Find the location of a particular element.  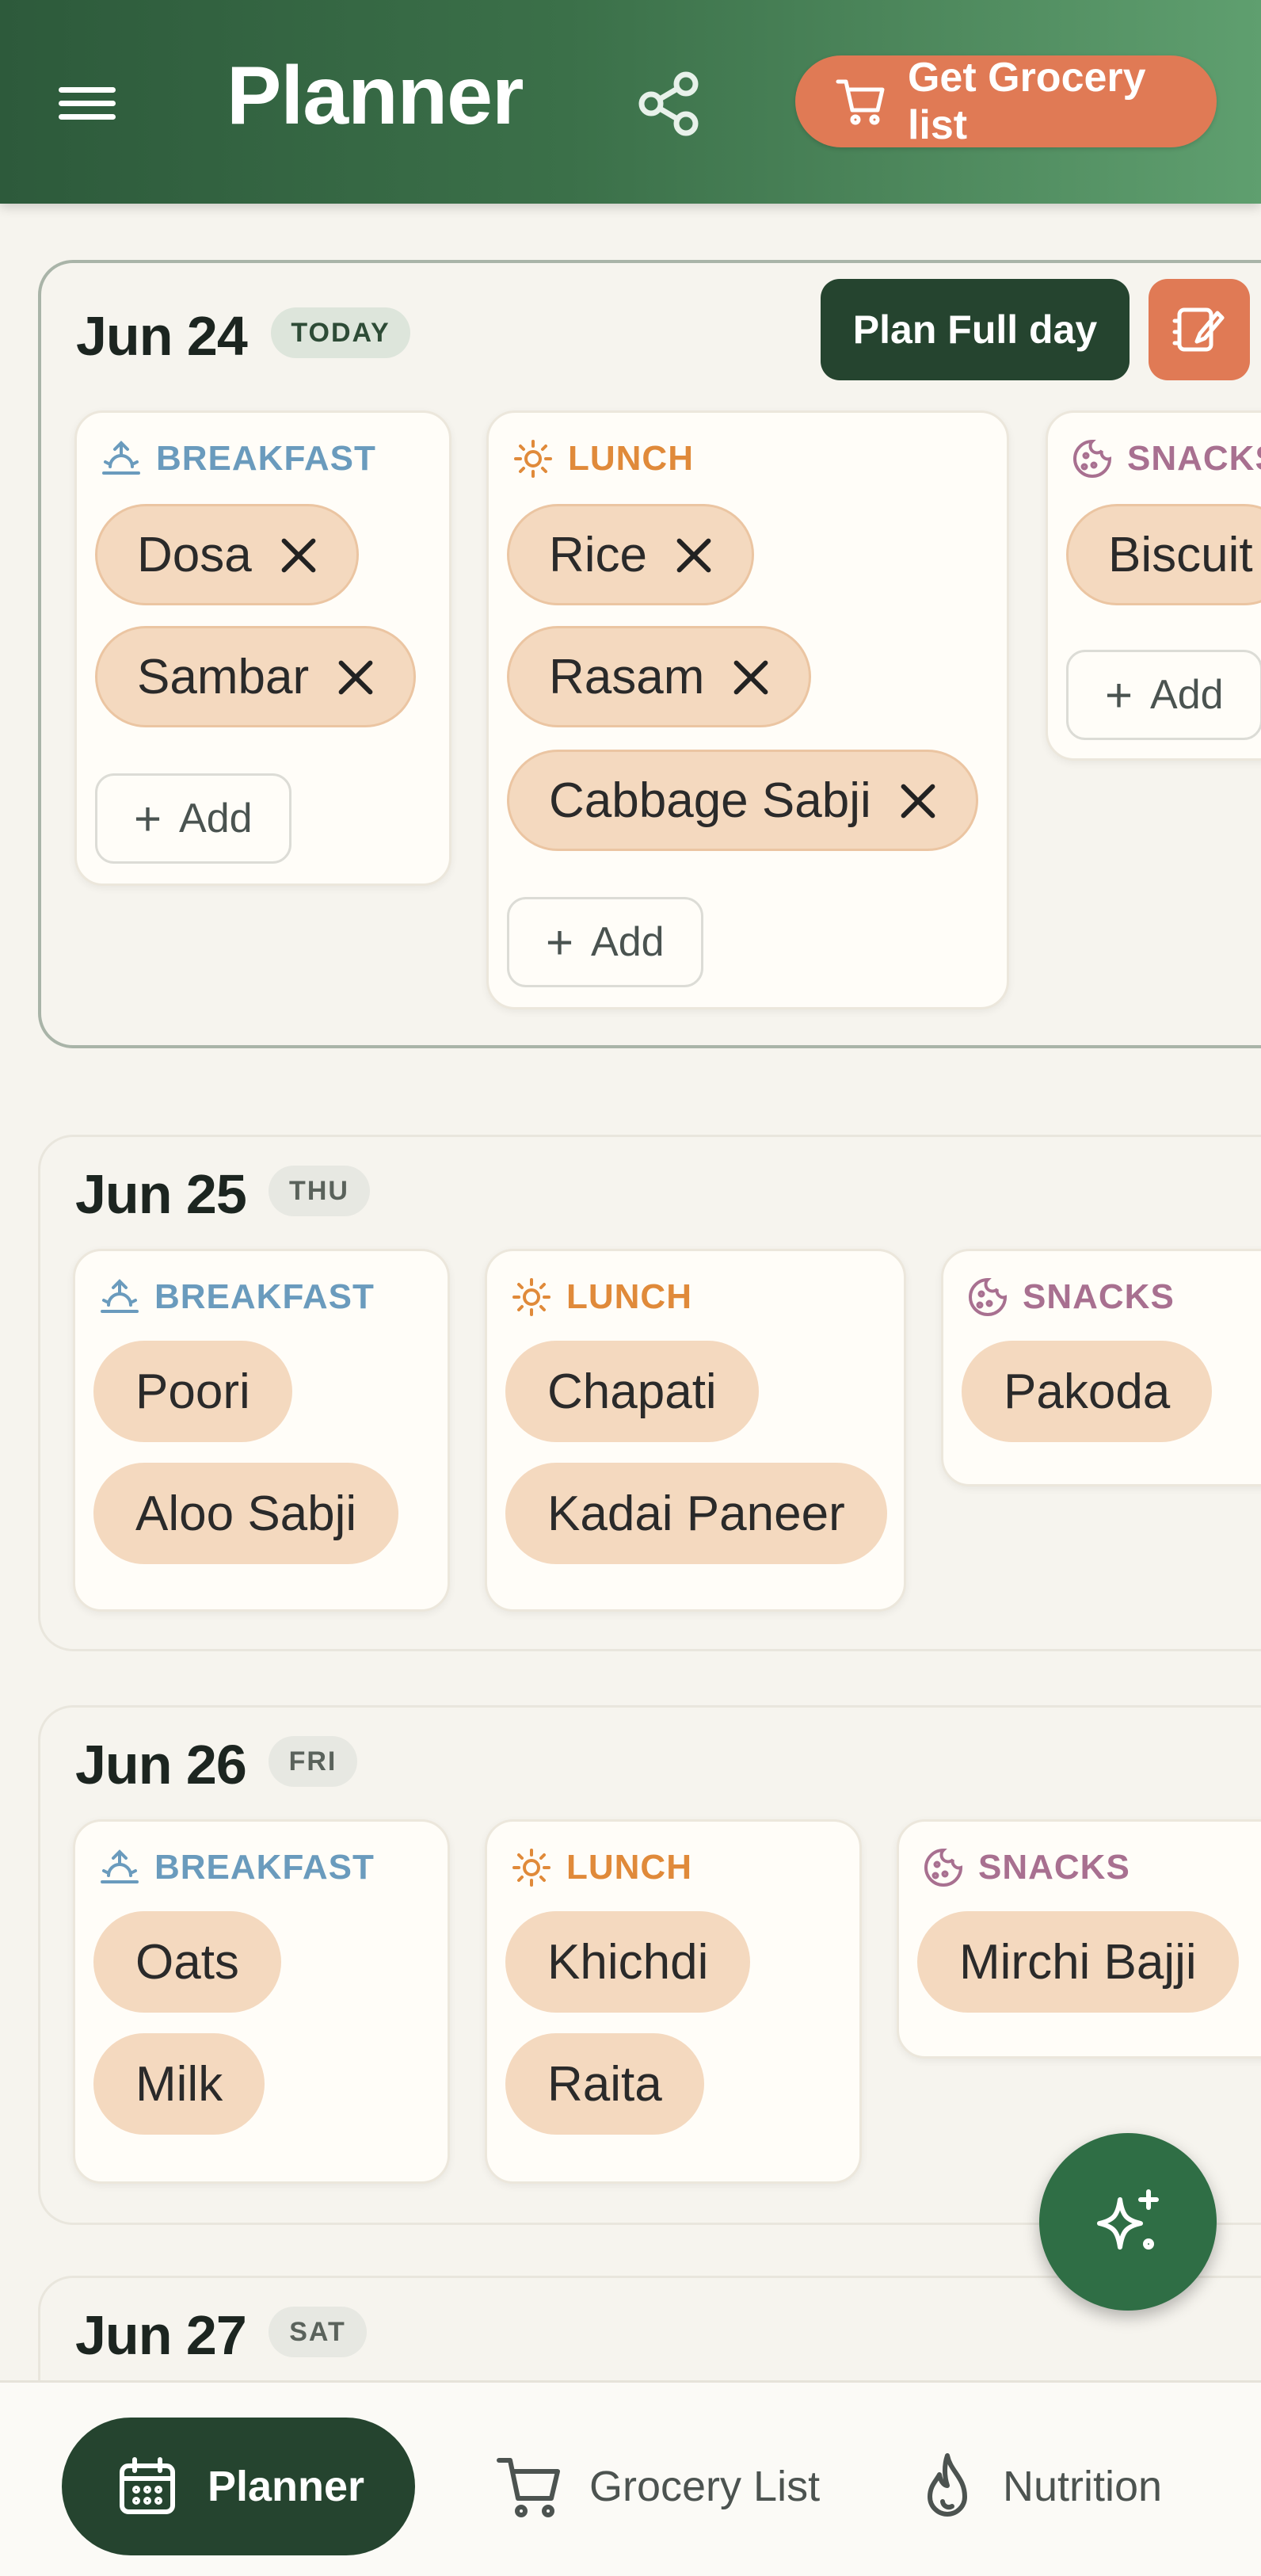

food-chip: Raita is located at coordinates (604, 2084).